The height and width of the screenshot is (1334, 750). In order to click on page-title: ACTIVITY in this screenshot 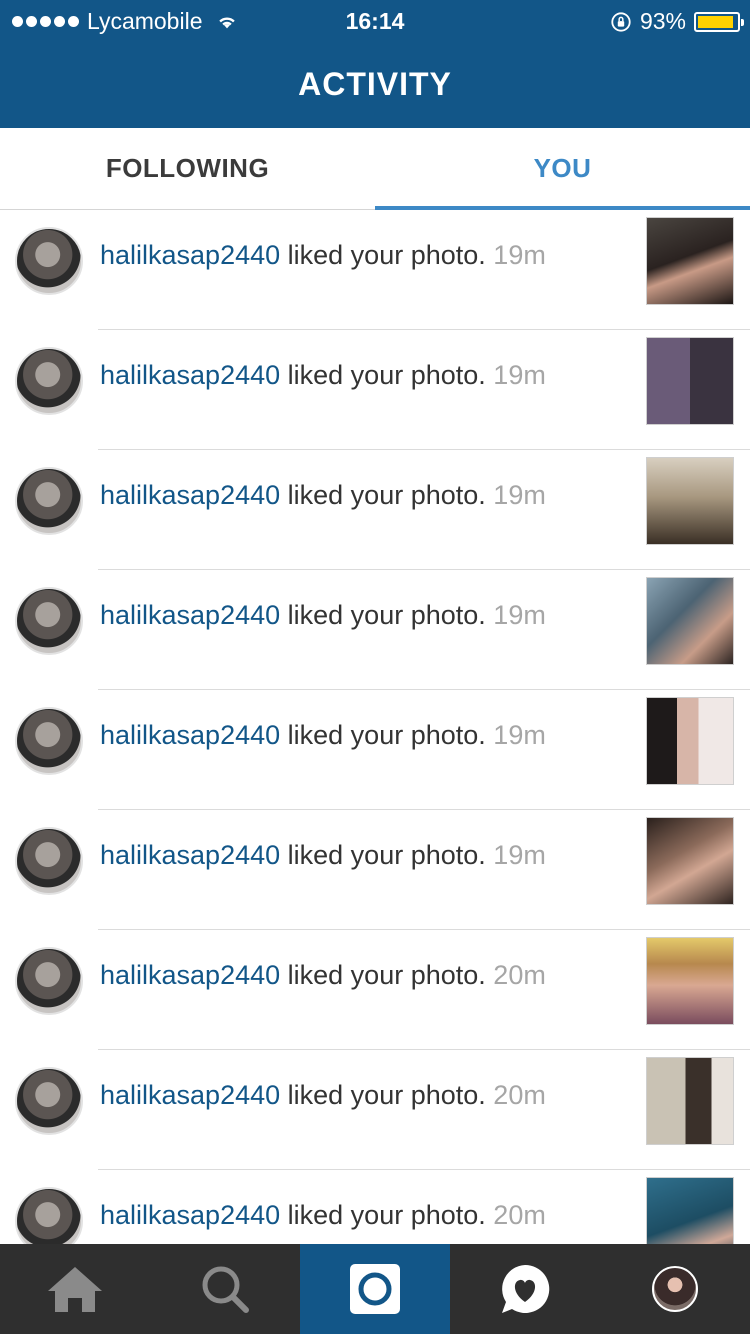, I will do `click(375, 84)`.